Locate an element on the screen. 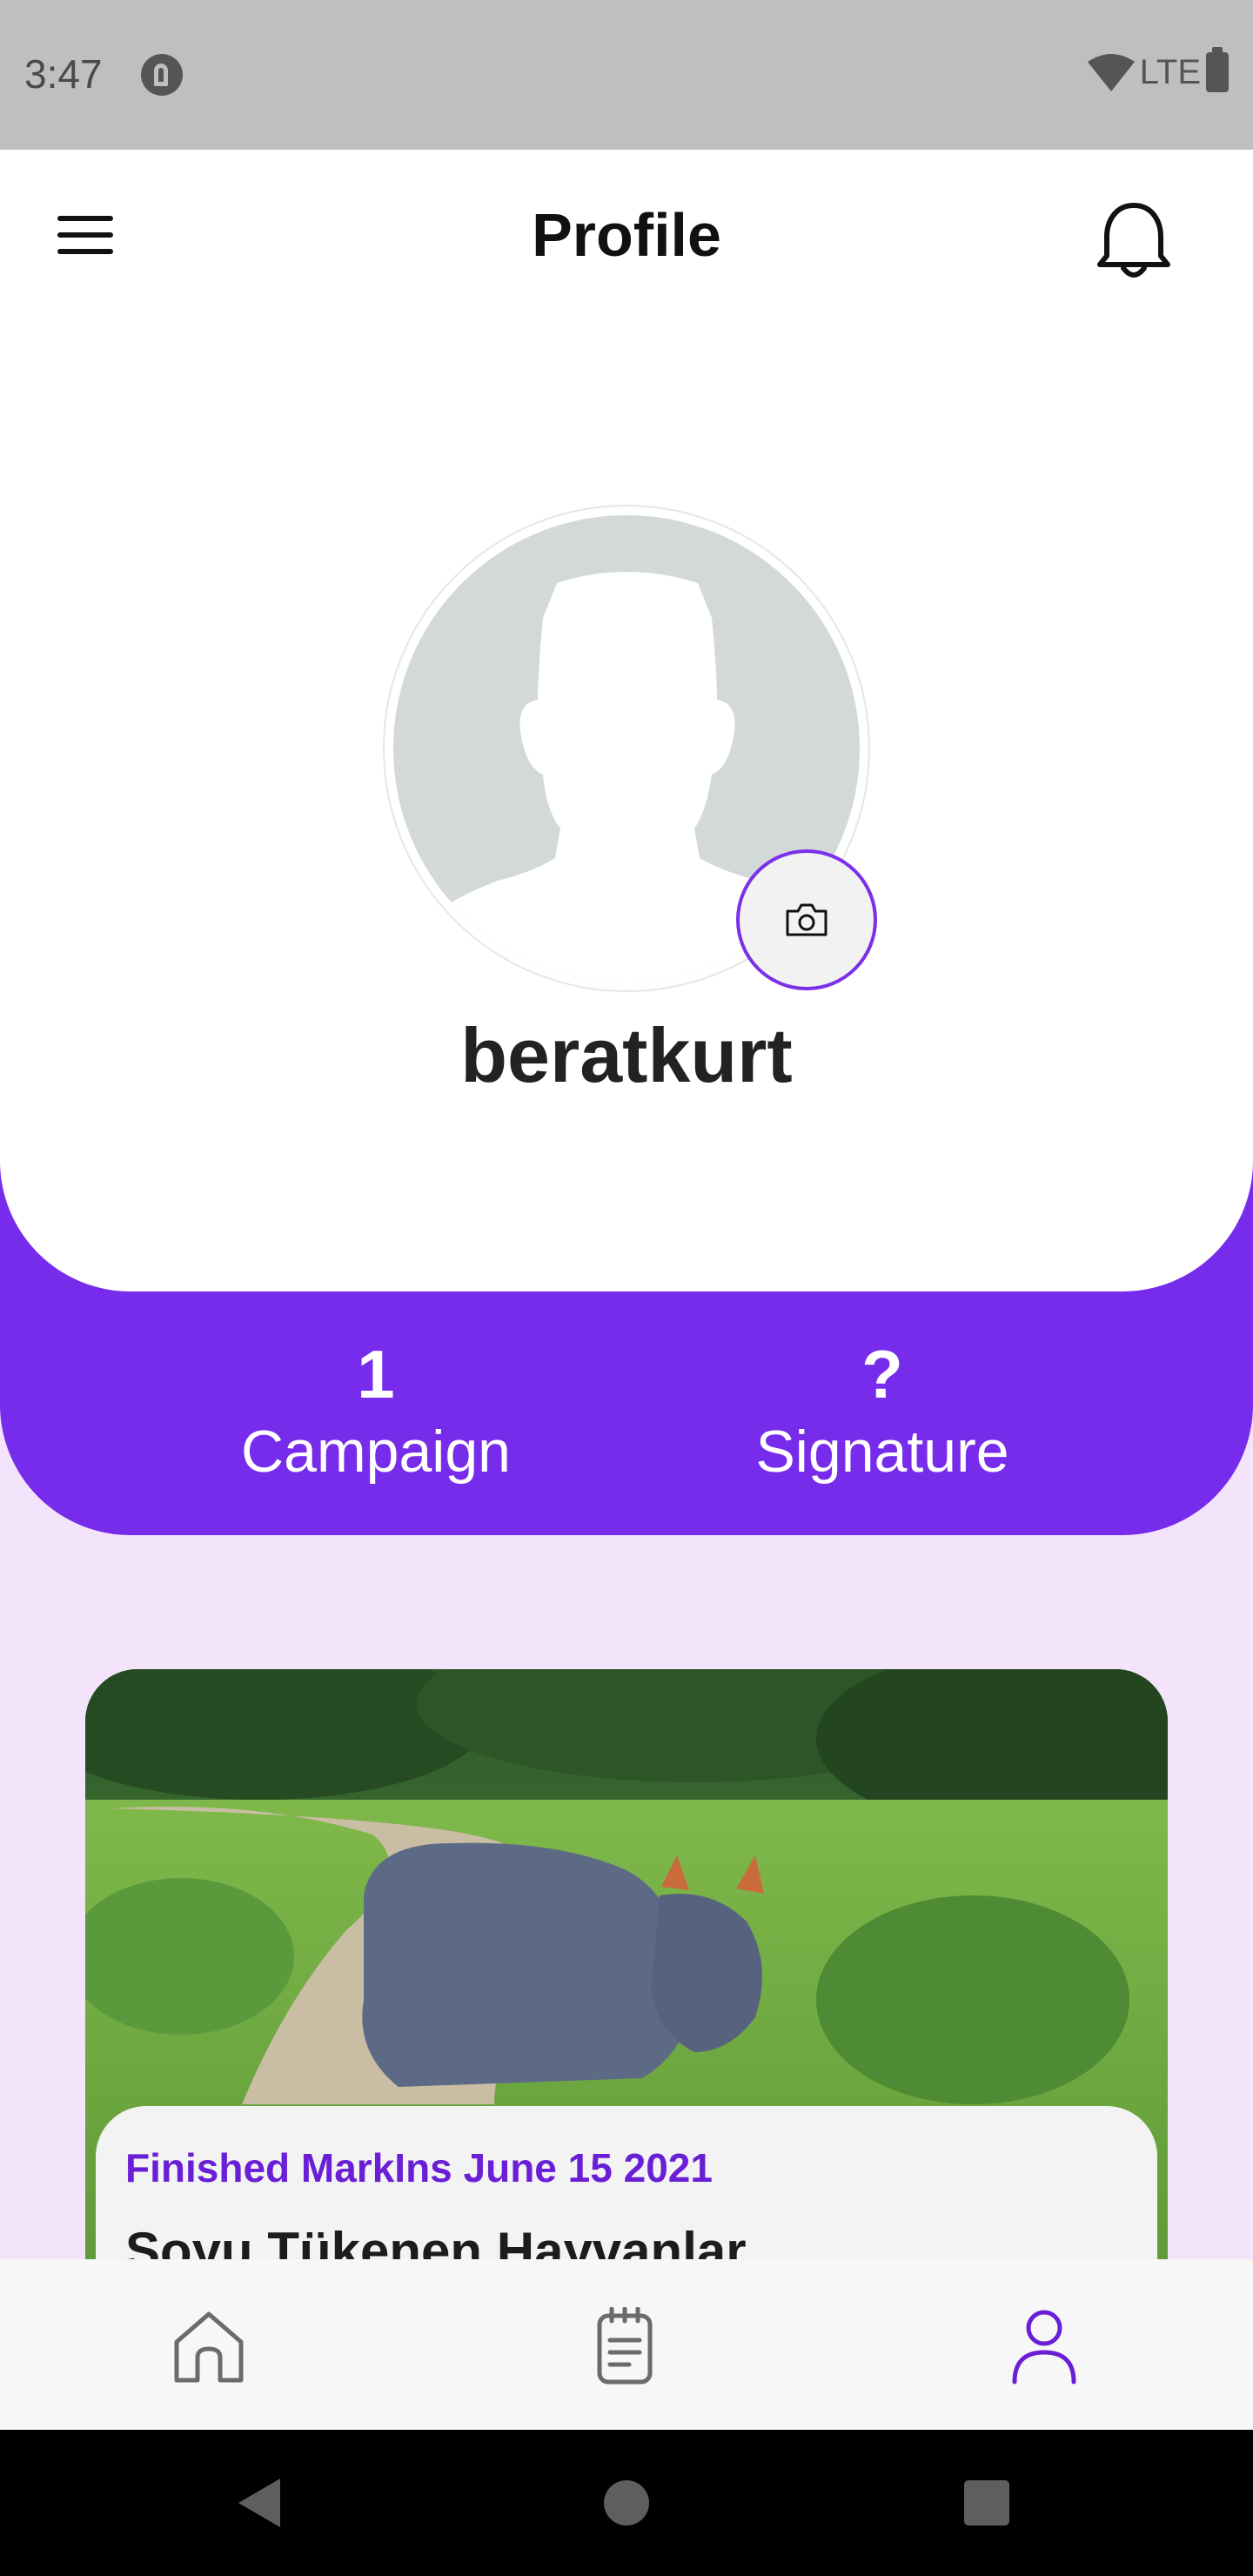 The width and height of the screenshot is (1253, 2576). network-type: LTE is located at coordinates (1170, 71).